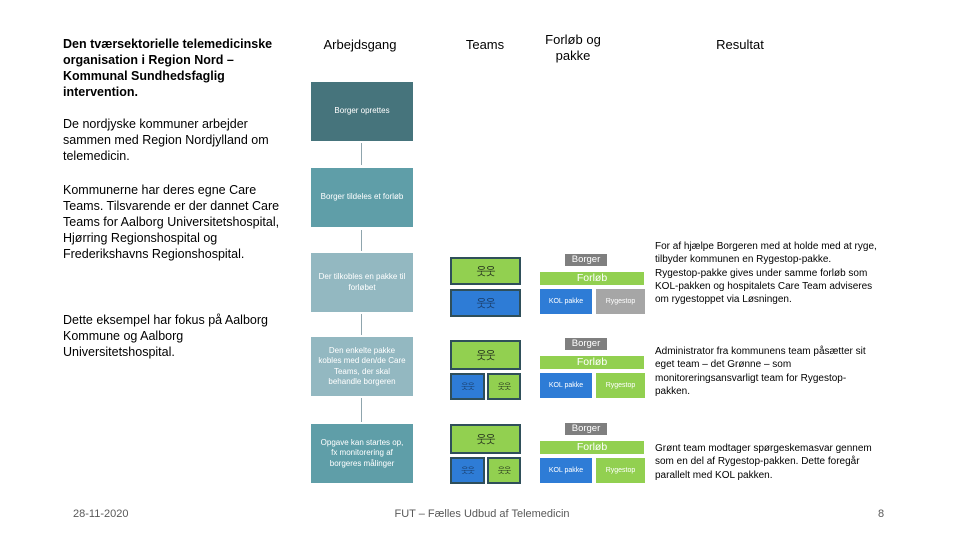 The width and height of the screenshot is (960, 540). I want to click on page-number: 8, so click(881, 514).